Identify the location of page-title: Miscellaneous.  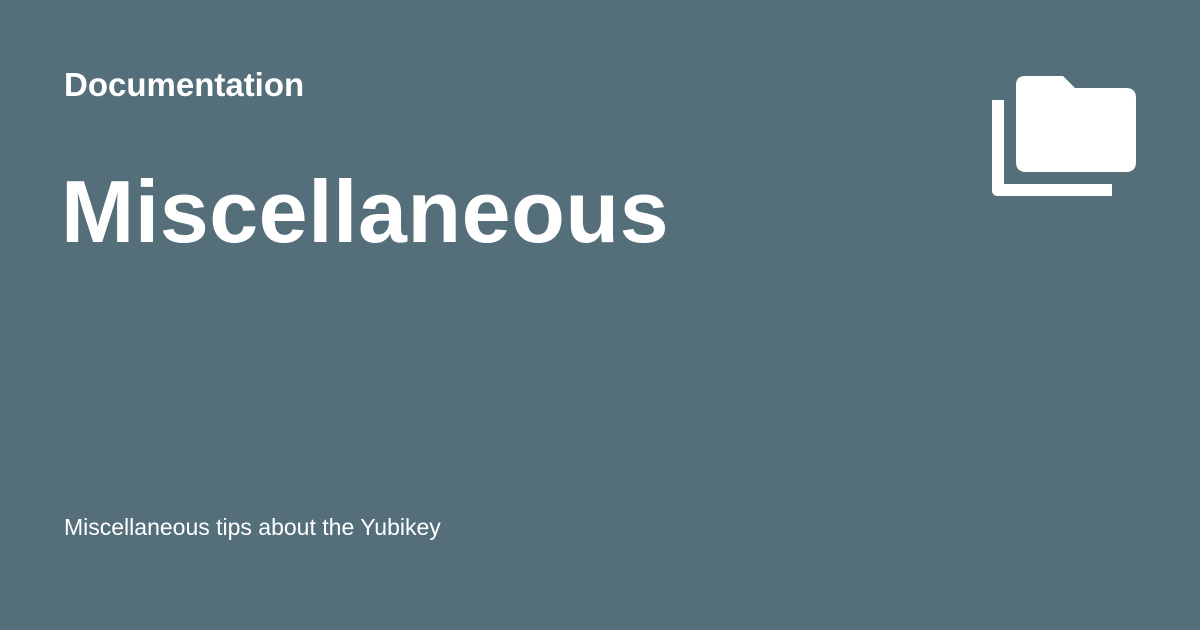
(365, 211).